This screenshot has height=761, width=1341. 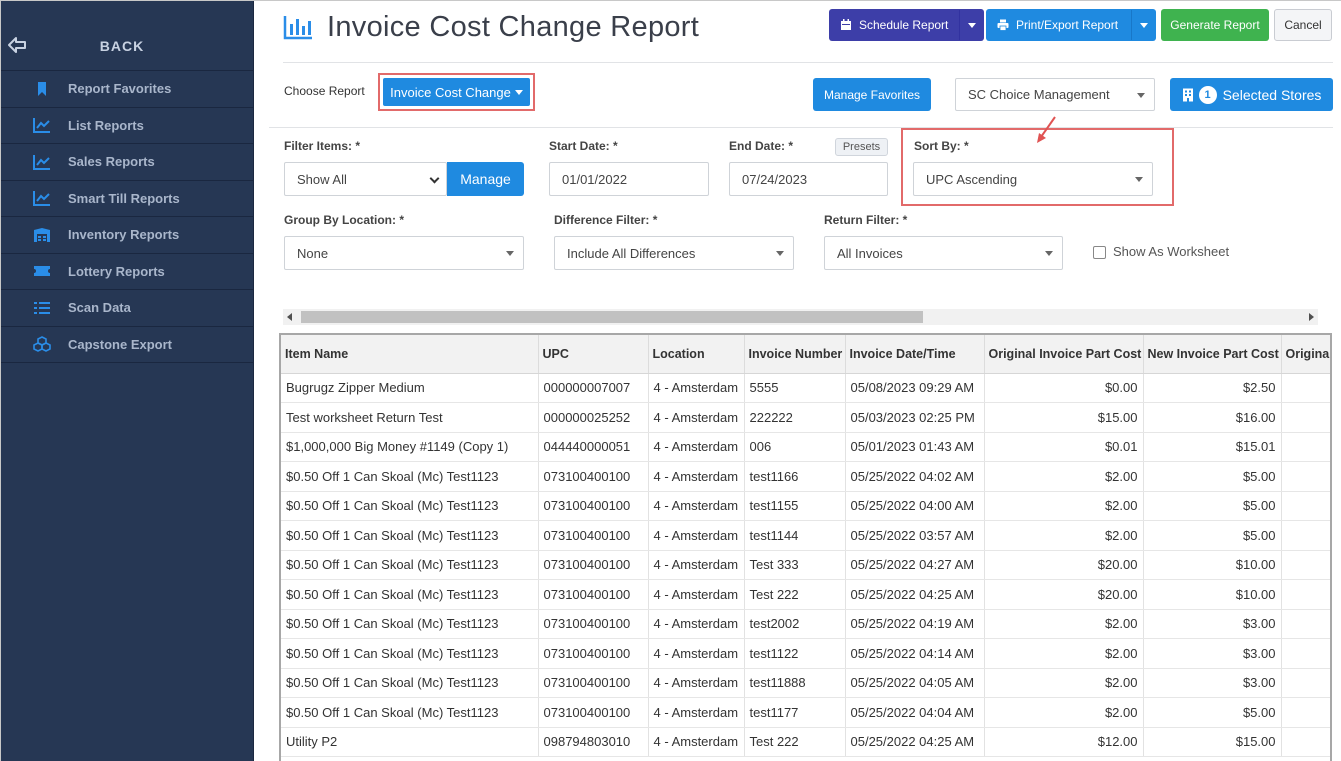 What do you see at coordinates (629, 179) in the screenshot?
I see `start-date-input: 01/01/2022` at bounding box center [629, 179].